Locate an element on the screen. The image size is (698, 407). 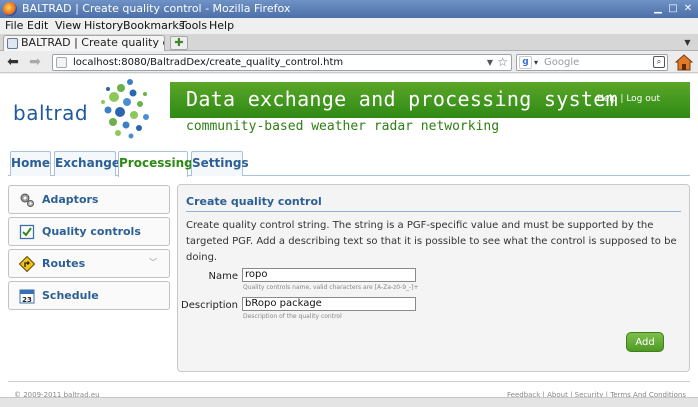
search-engine-dropdown-icon: ▾ is located at coordinates (536, 63).